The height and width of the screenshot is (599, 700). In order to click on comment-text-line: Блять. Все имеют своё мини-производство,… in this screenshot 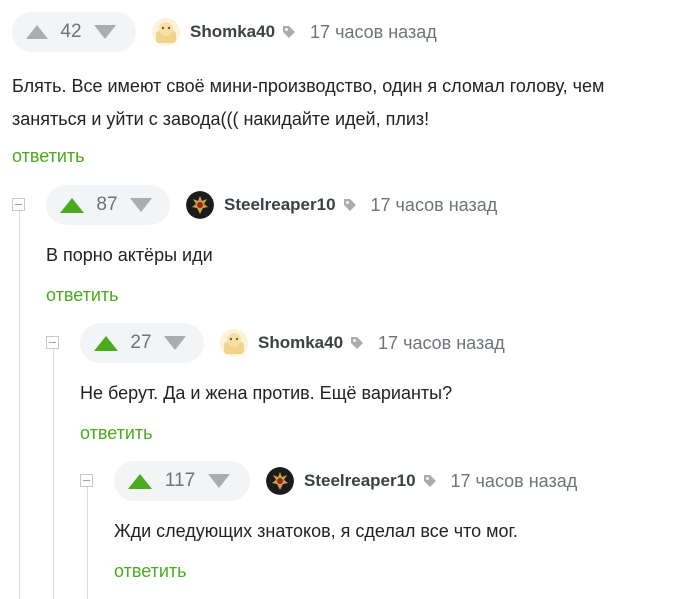, I will do `click(308, 86)`.